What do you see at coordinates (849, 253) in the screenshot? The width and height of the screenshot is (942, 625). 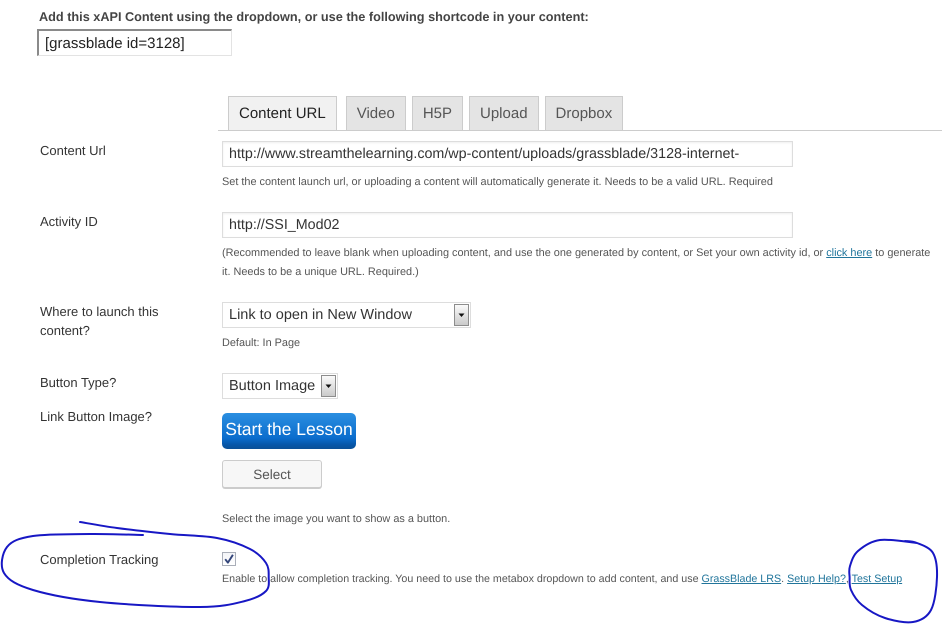 I see `help-link: click here` at bounding box center [849, 253].